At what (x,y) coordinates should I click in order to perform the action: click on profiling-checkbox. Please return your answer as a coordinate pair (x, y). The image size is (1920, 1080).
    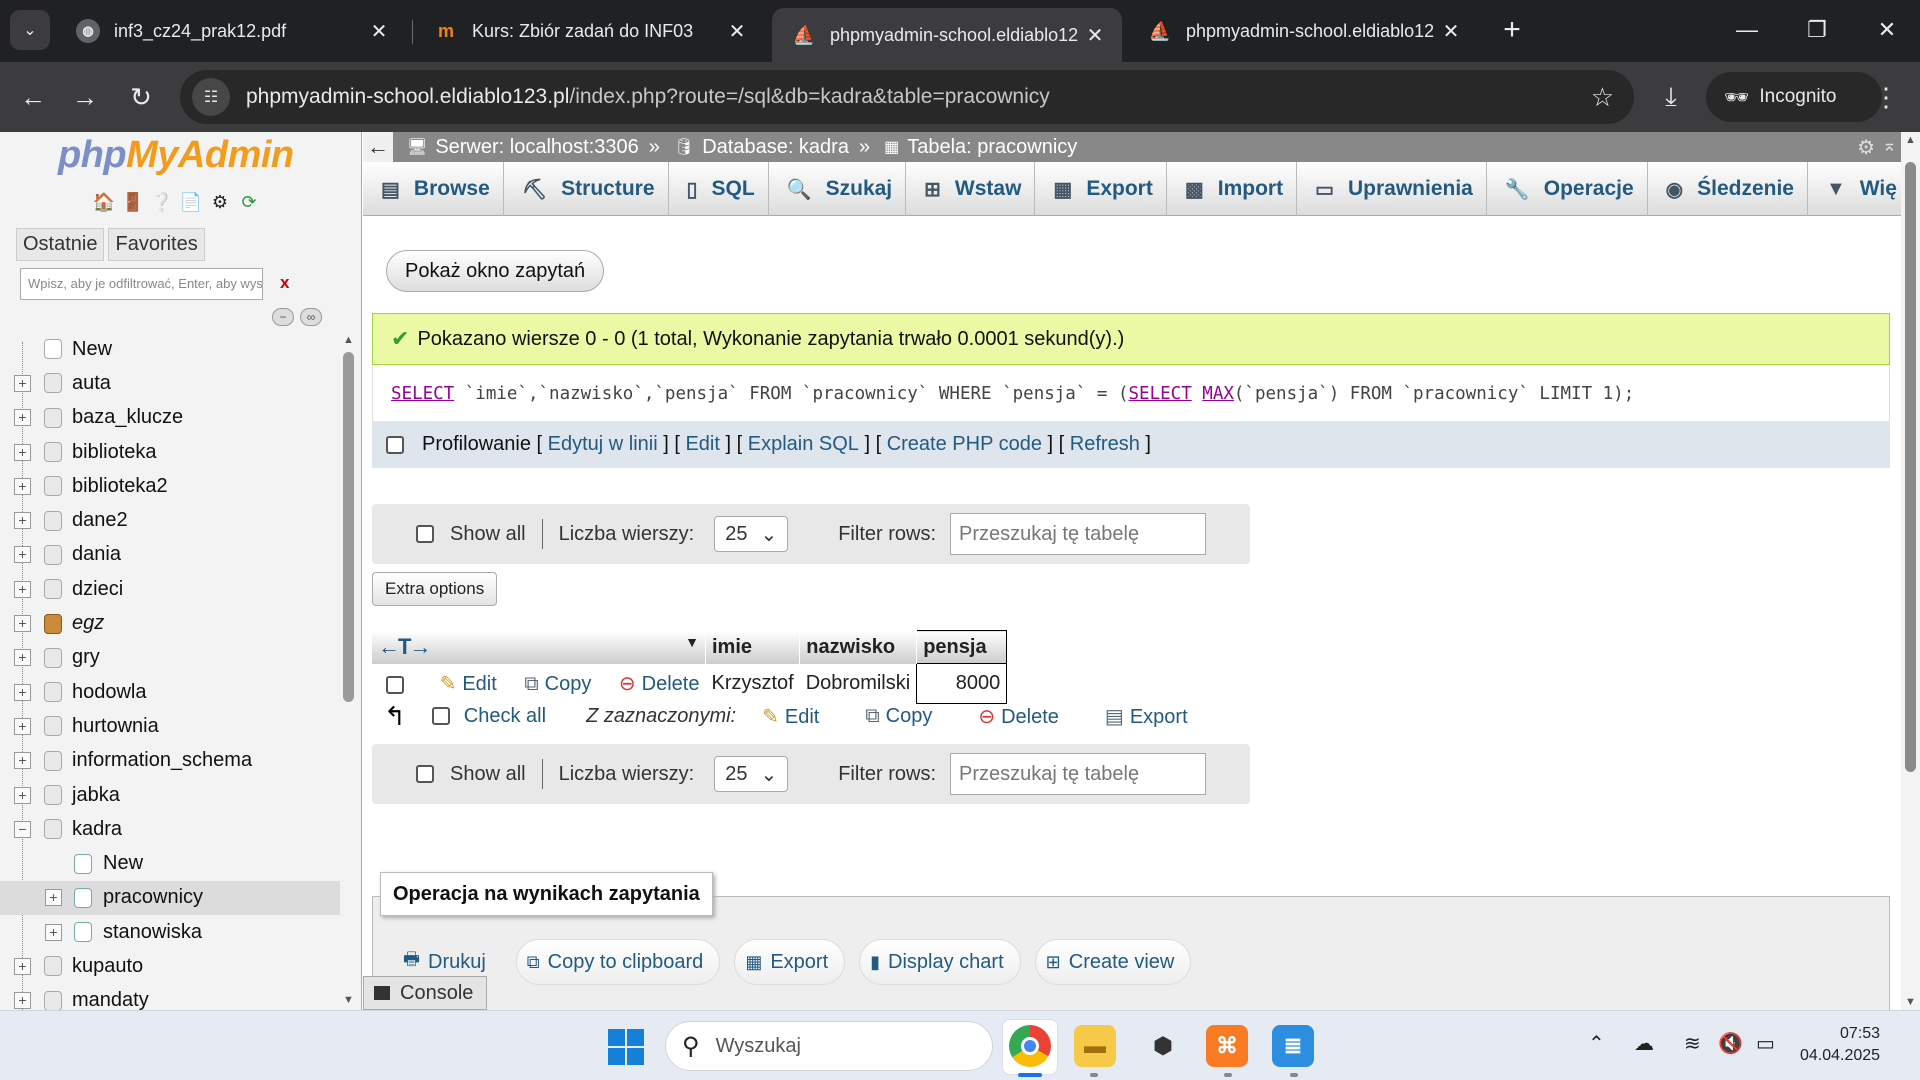
    Looking at the image, I should click on (395, 444).